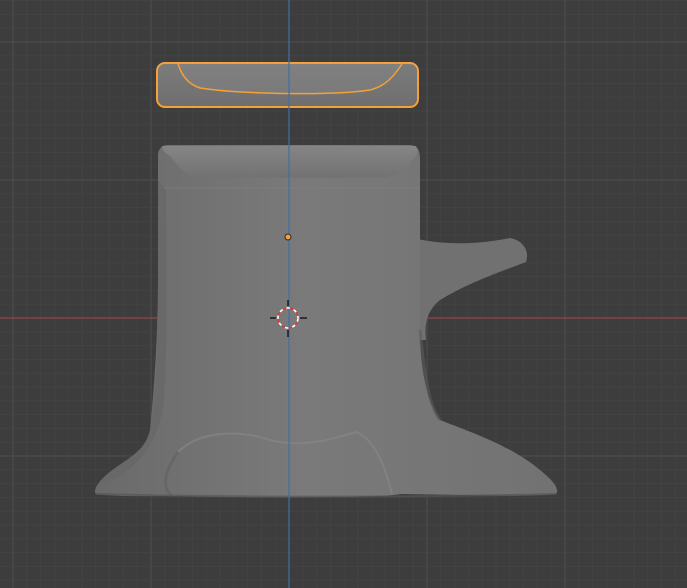 This screenshot has height=588, width=687. I want to click on object-origin-icon, so click(288, 237).